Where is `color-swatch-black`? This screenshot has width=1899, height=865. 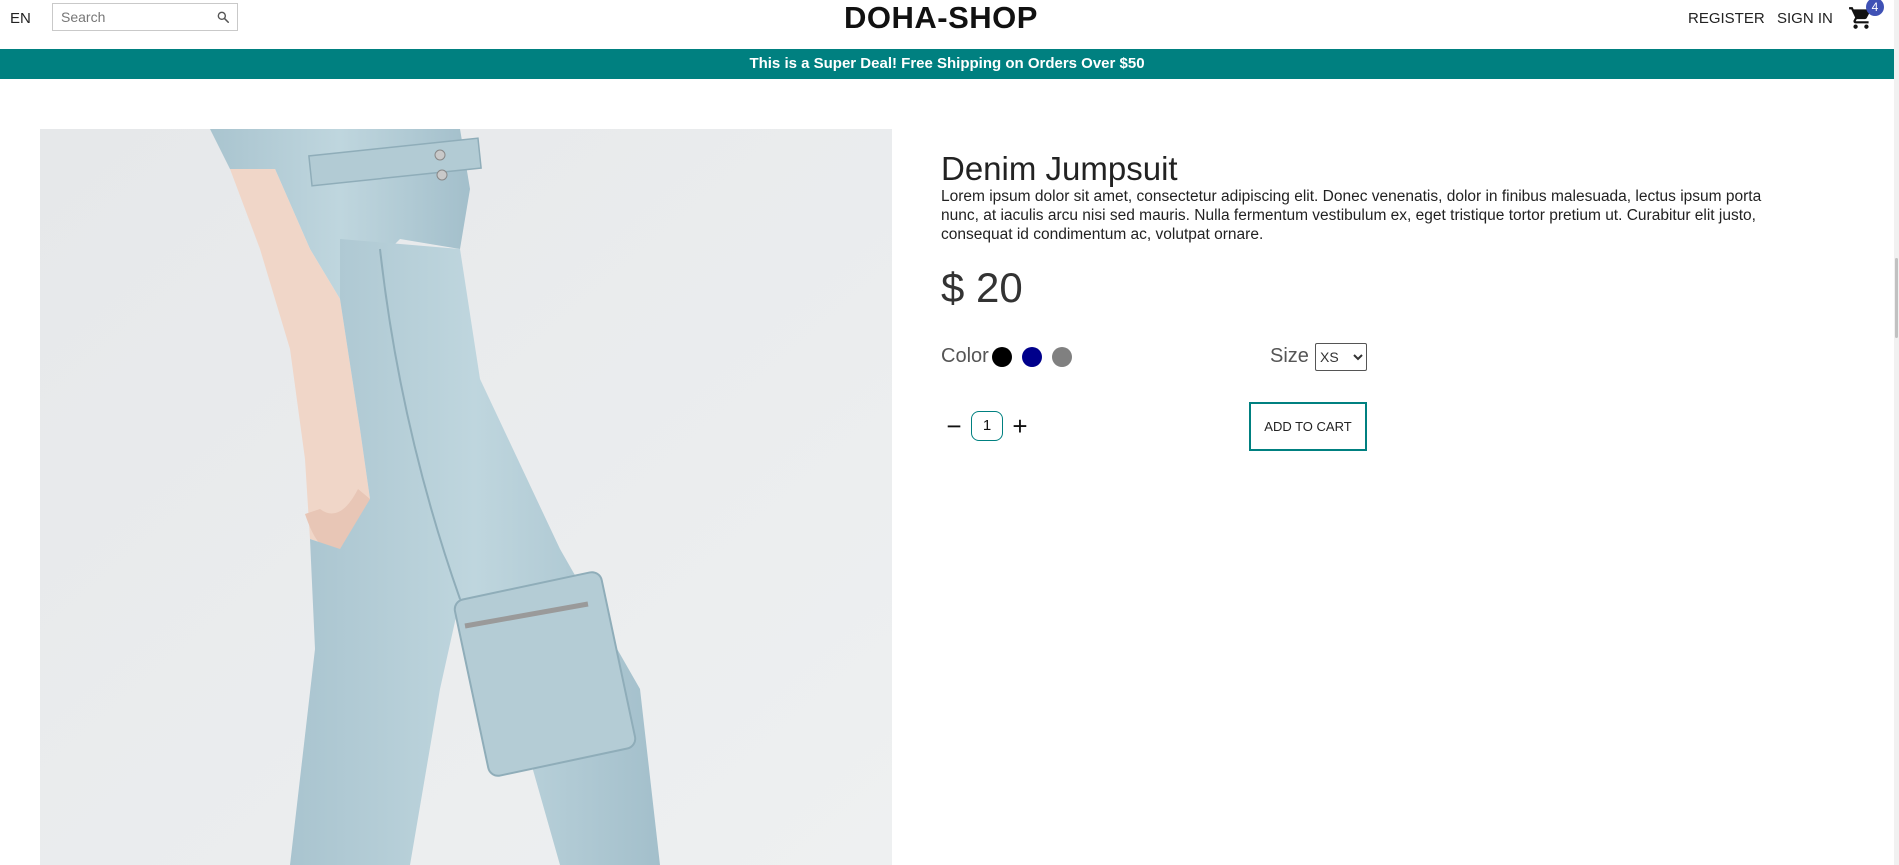 color-swatch-black is located at coordinates (1002, 357).